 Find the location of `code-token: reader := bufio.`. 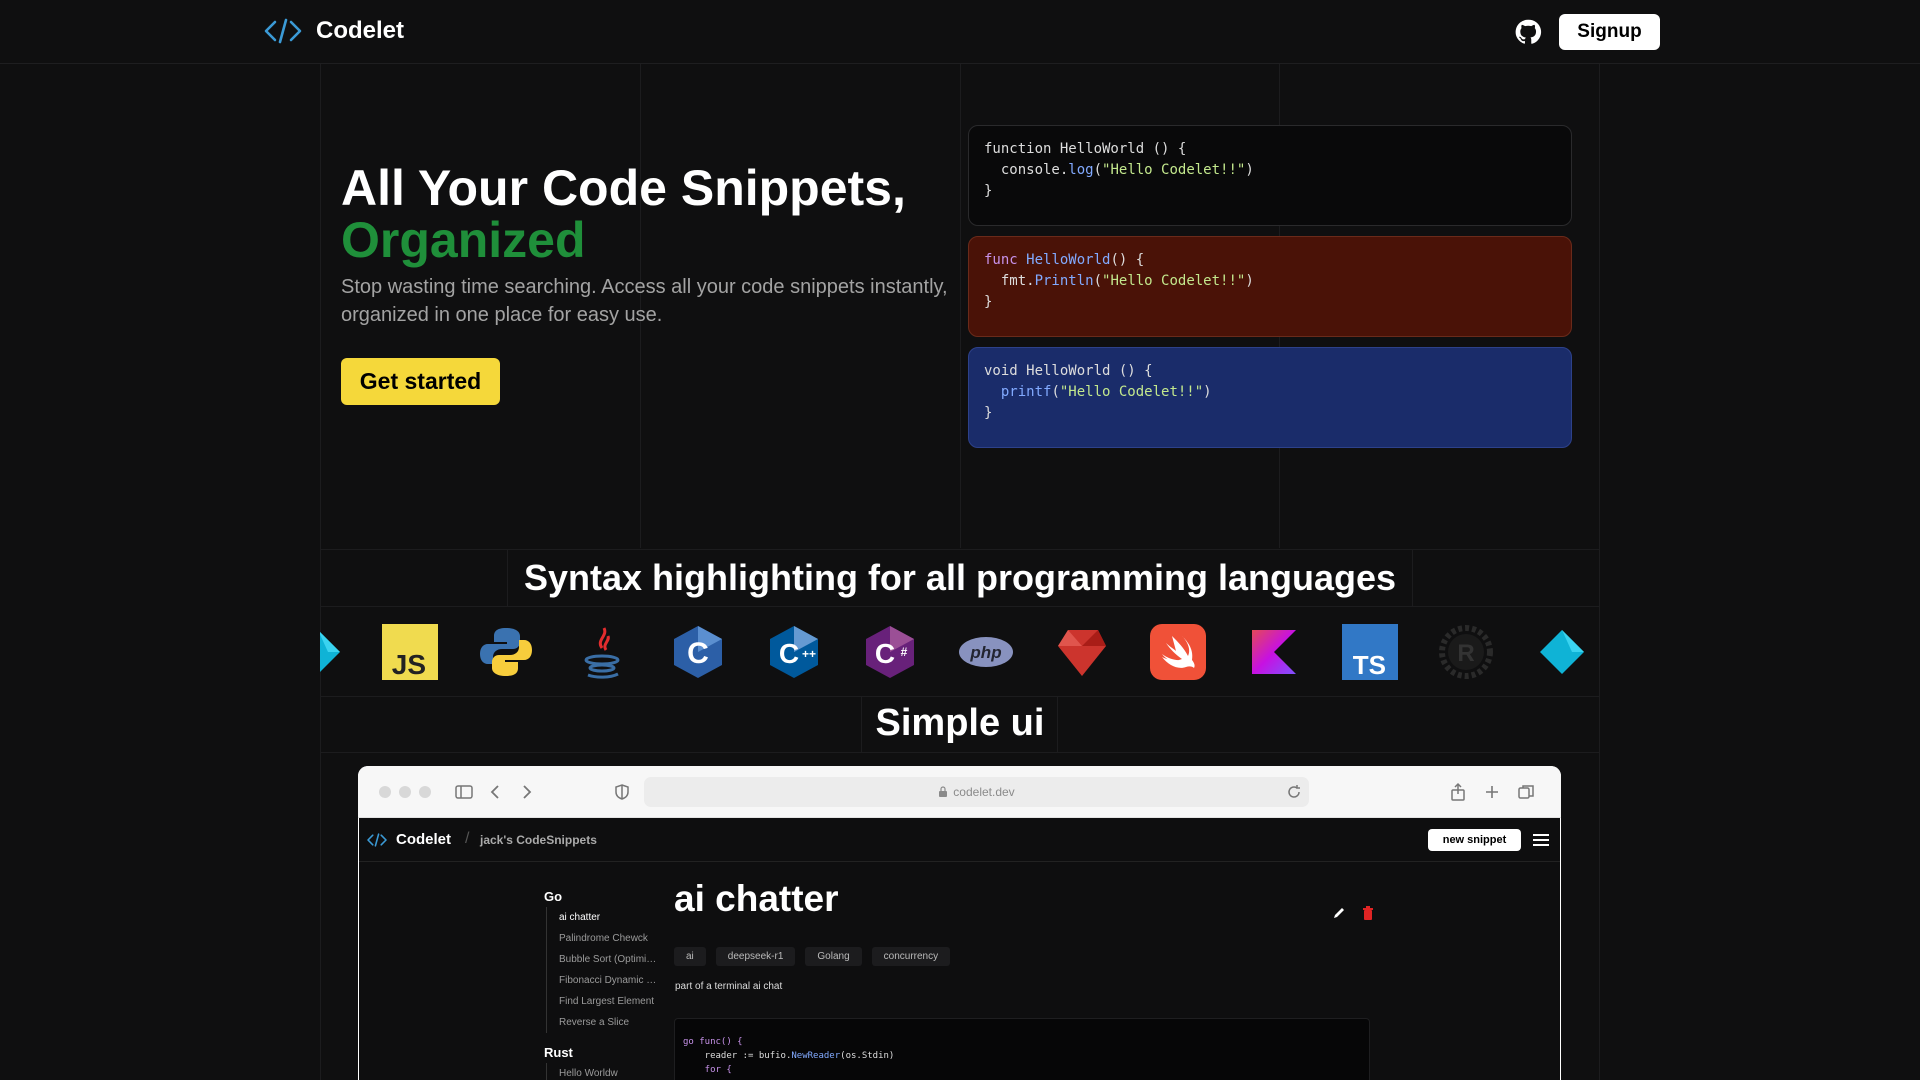

code-token: reader := bufio. is located at coordinates (737, 1056).